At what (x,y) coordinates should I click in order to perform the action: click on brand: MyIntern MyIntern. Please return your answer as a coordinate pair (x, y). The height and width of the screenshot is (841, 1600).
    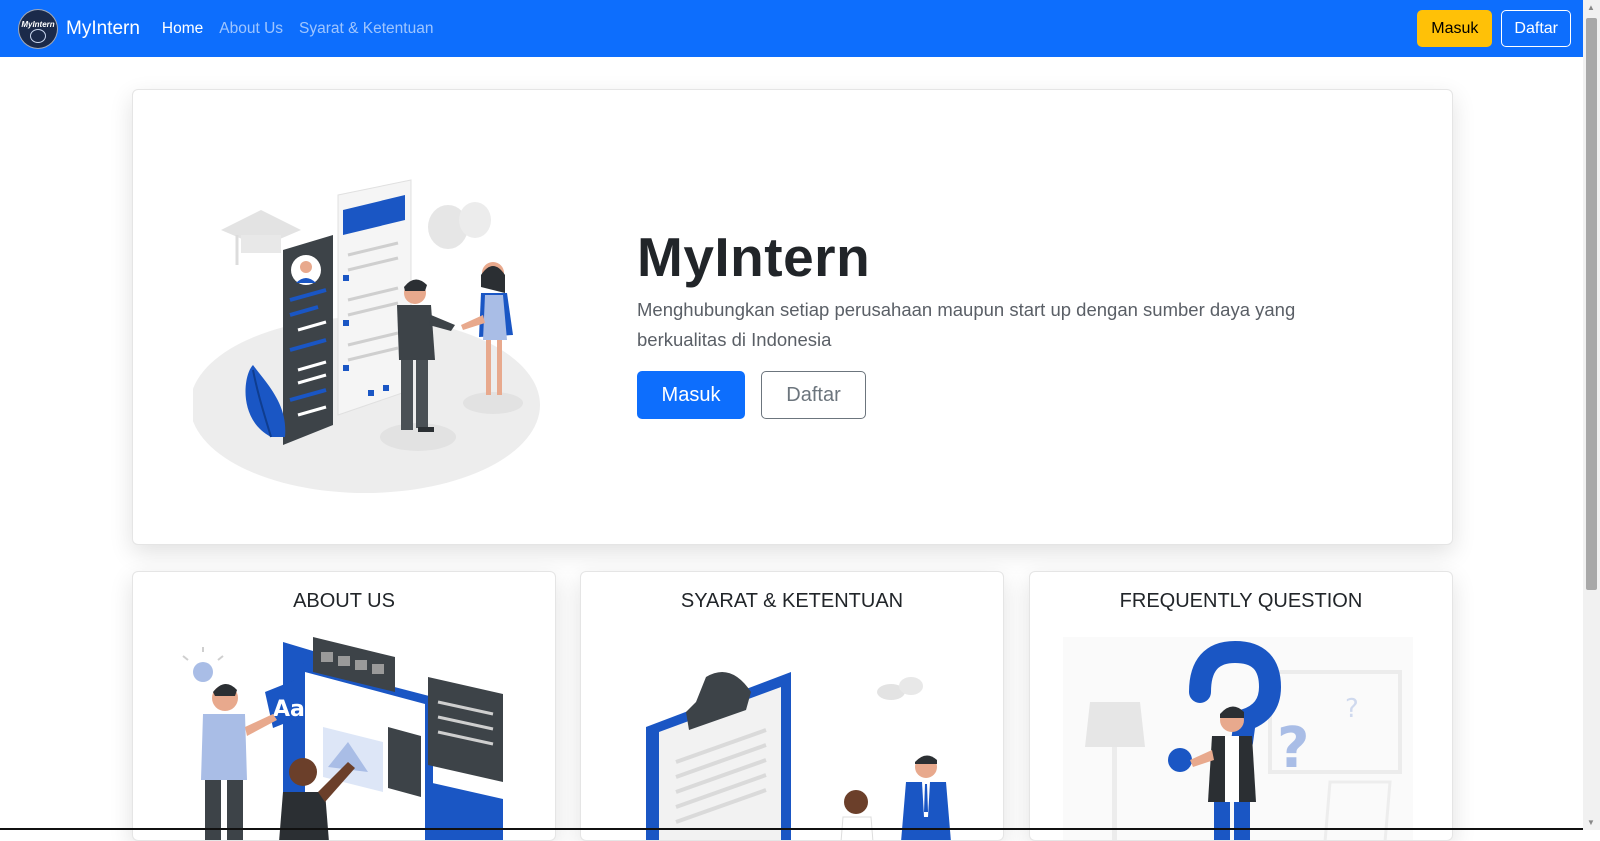
    Looking at the image, I should click on (79, 28).